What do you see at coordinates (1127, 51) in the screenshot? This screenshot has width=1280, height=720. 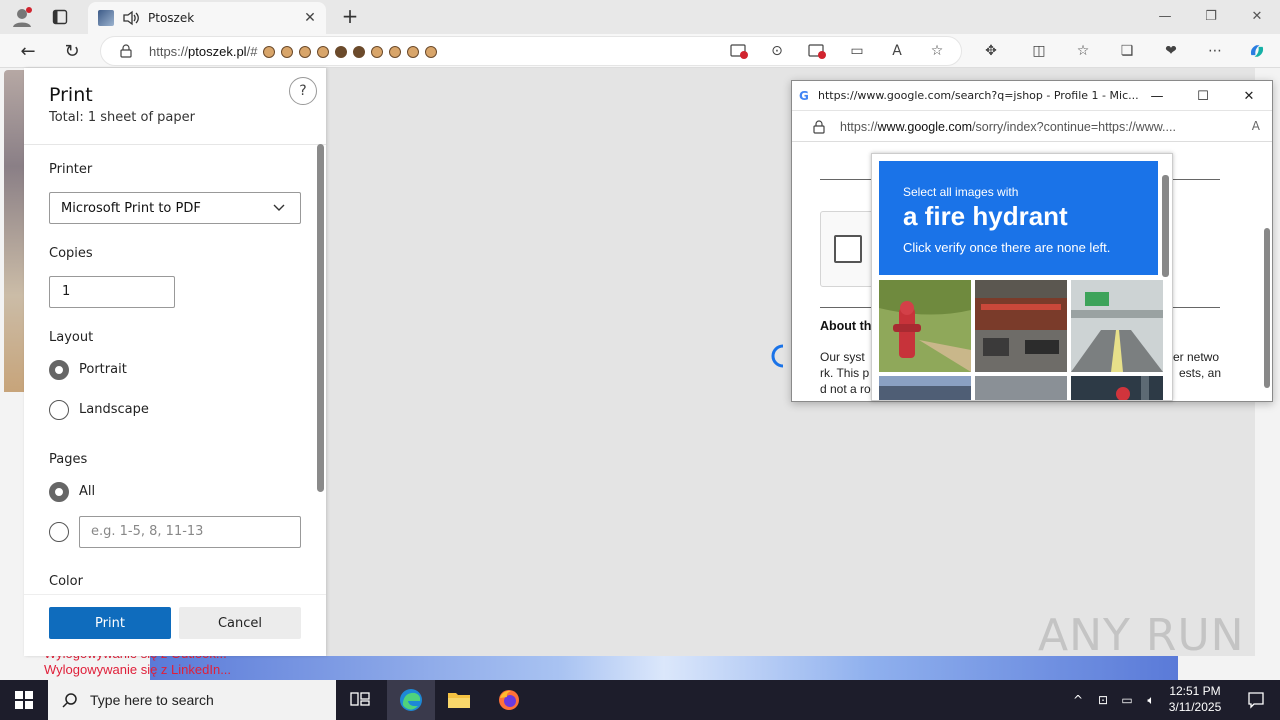 I see `collections-icon: ❏` at bounding box center [1127, 51].